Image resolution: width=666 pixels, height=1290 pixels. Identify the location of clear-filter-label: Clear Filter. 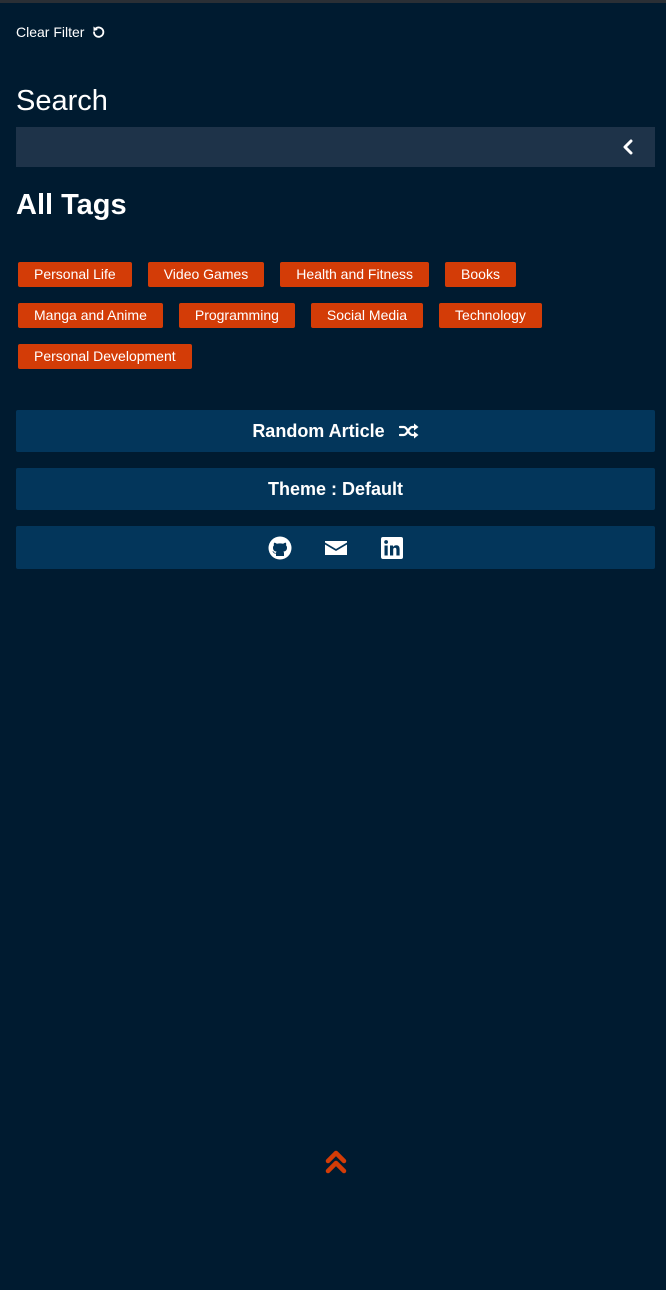
(50, 32).